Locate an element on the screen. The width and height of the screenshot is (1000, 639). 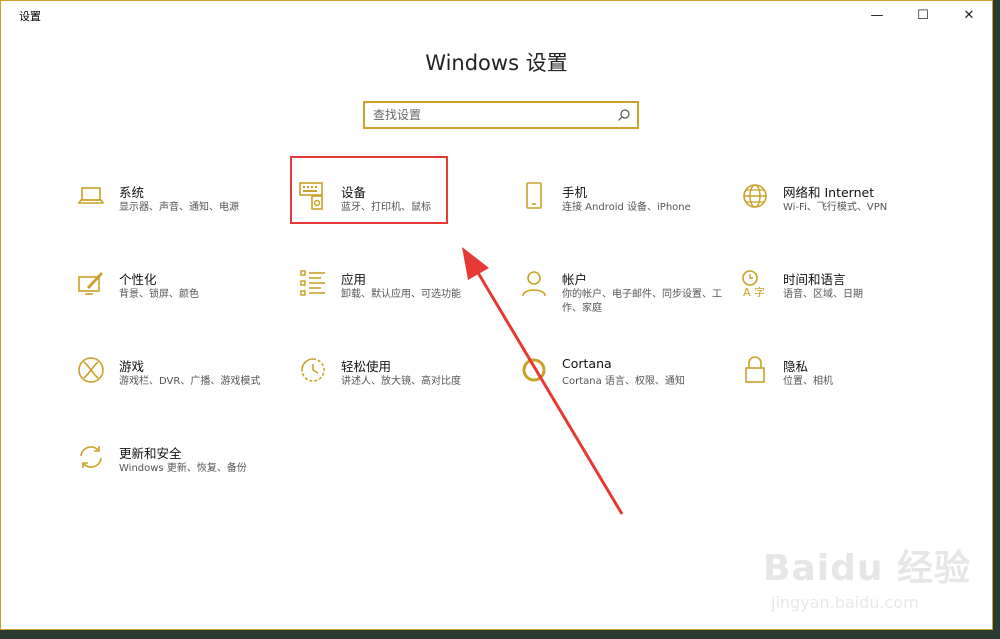
minimize-button: — is located at coordinates (877, 15).